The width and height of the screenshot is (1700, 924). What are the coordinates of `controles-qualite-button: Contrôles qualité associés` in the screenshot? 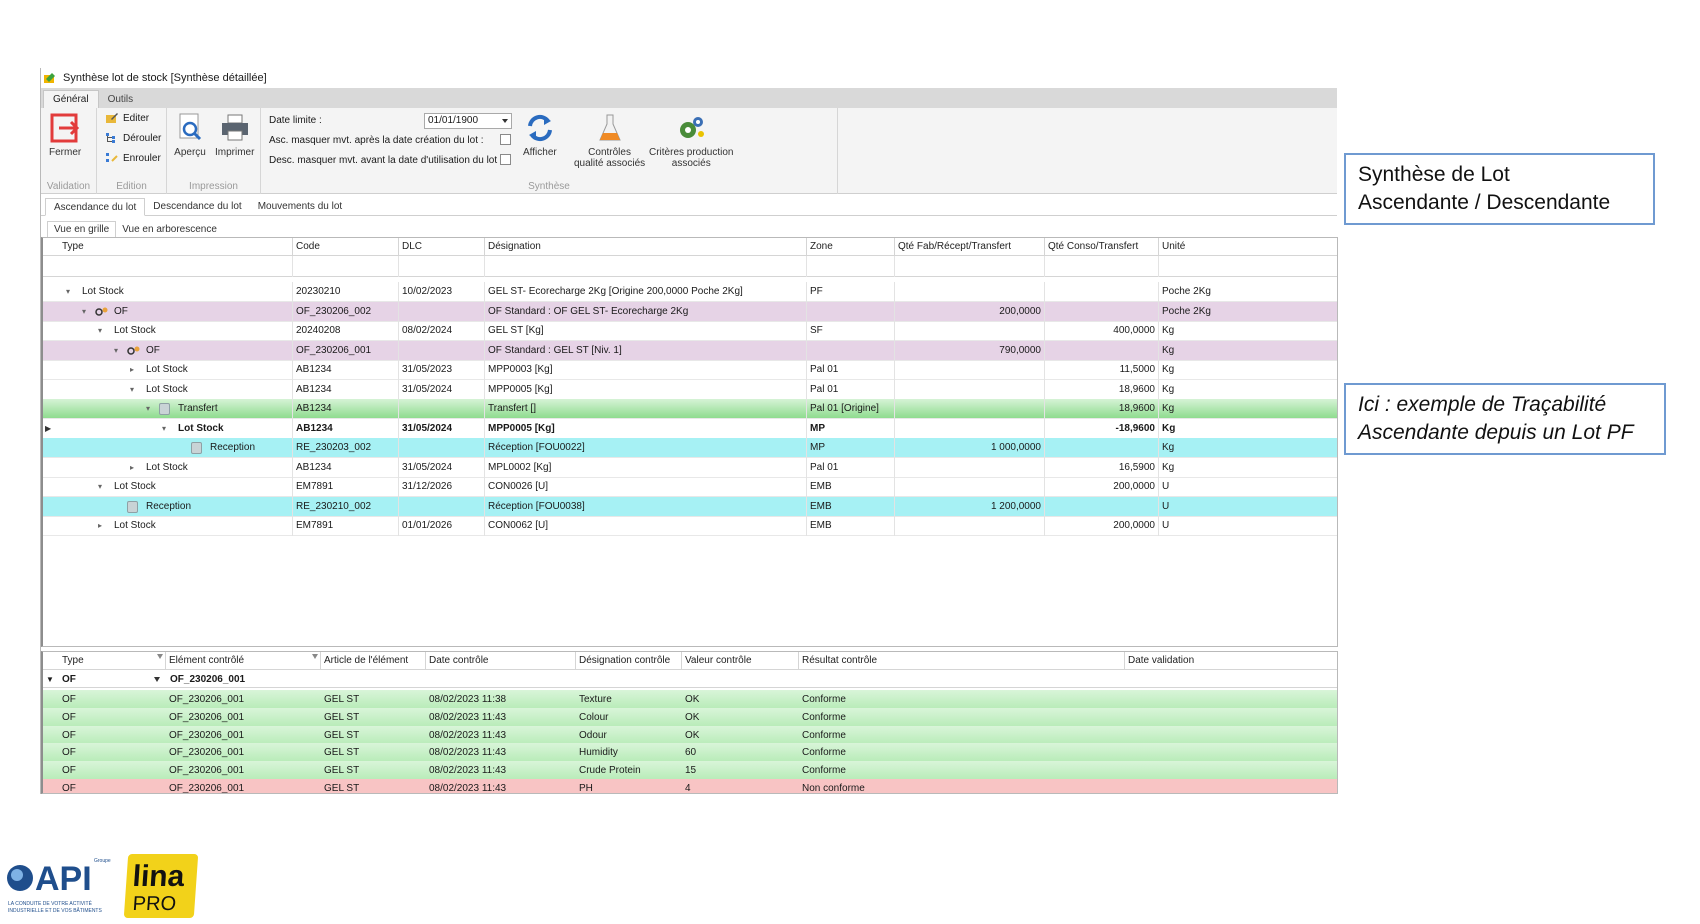 It's located at (609, 140).